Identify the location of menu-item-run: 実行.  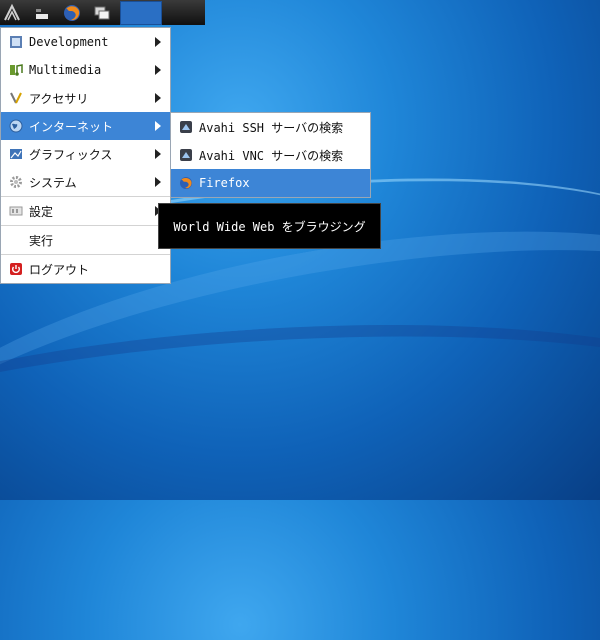
(85, 239).